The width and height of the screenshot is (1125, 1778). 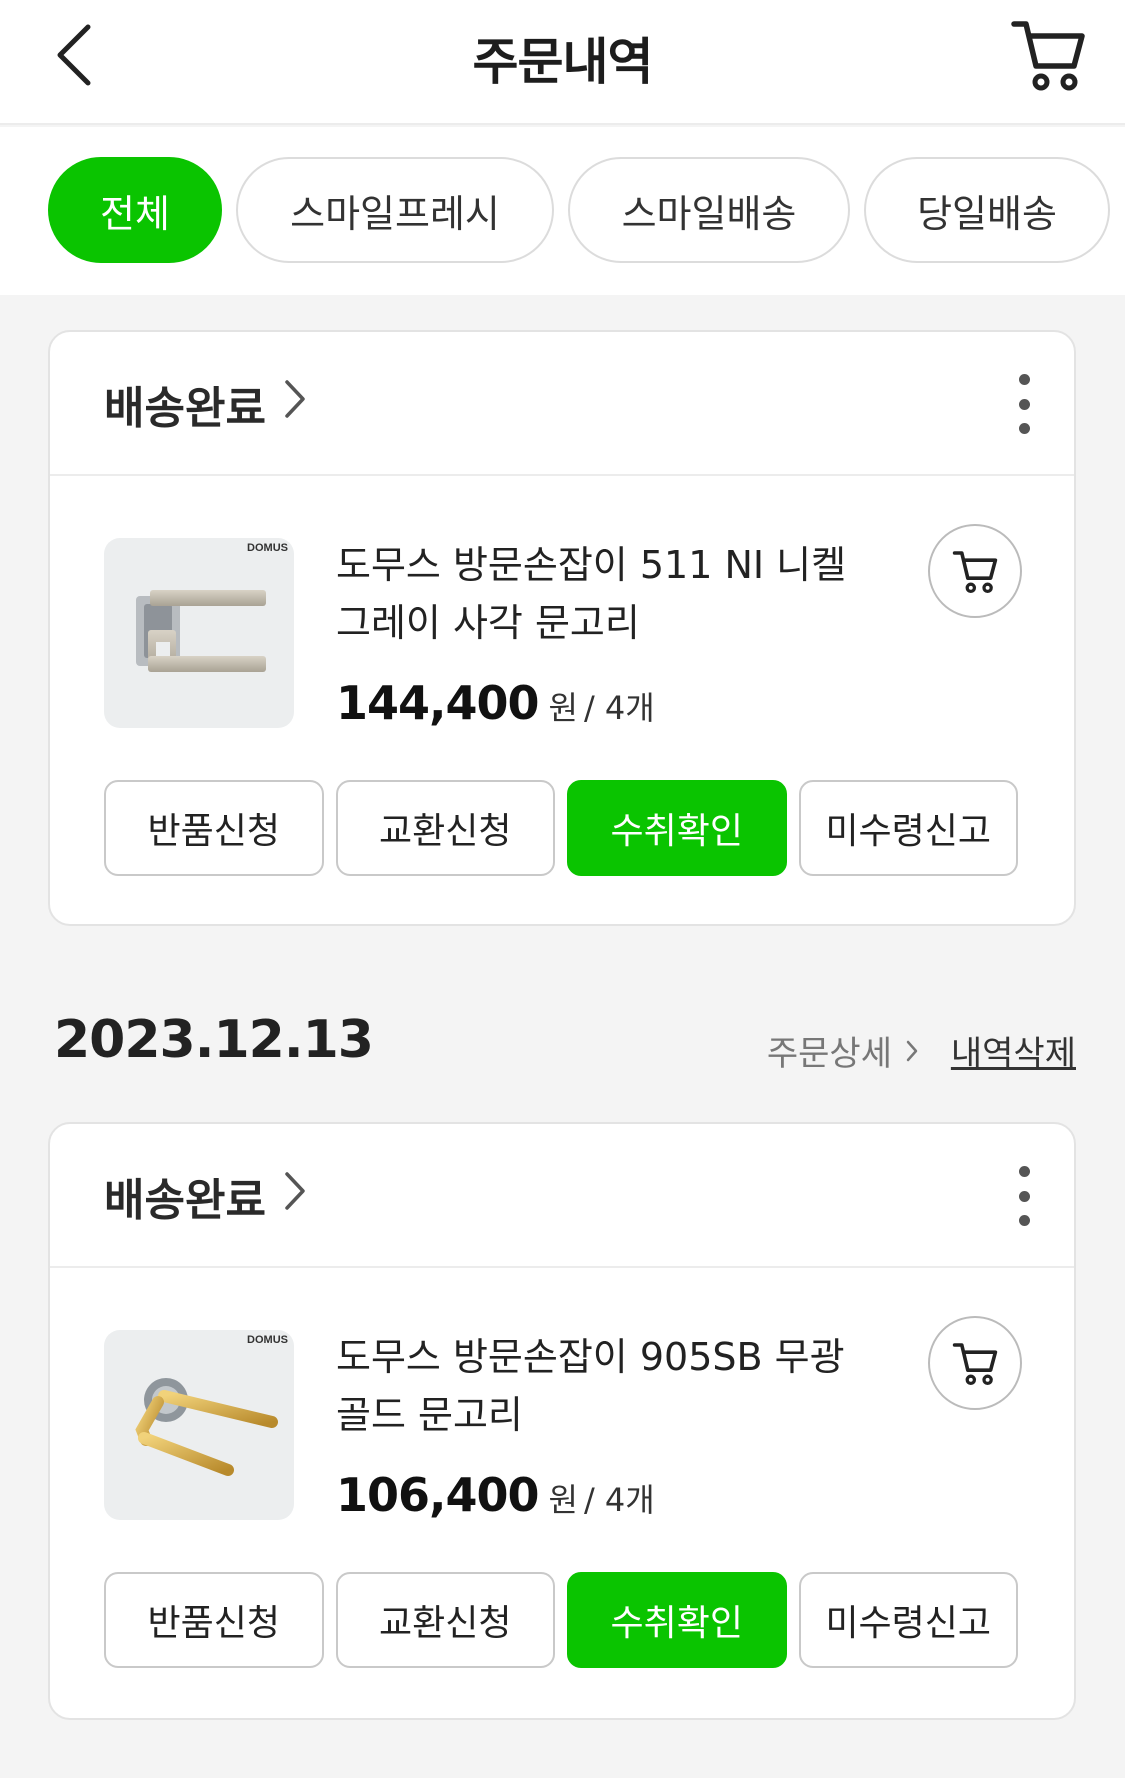 I want to click on price-line: 144,400 원 / 4개, so click(x=495, y=703).